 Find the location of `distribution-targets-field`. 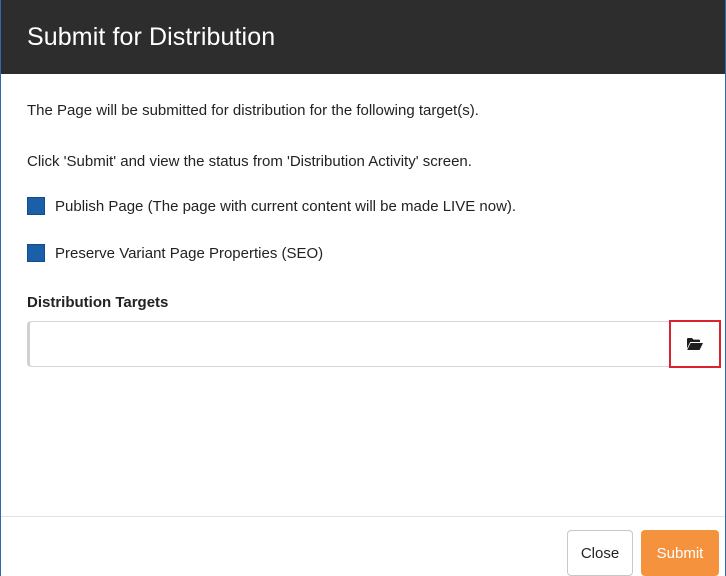

distribution-targets-field is located at coordinates (374, 344).